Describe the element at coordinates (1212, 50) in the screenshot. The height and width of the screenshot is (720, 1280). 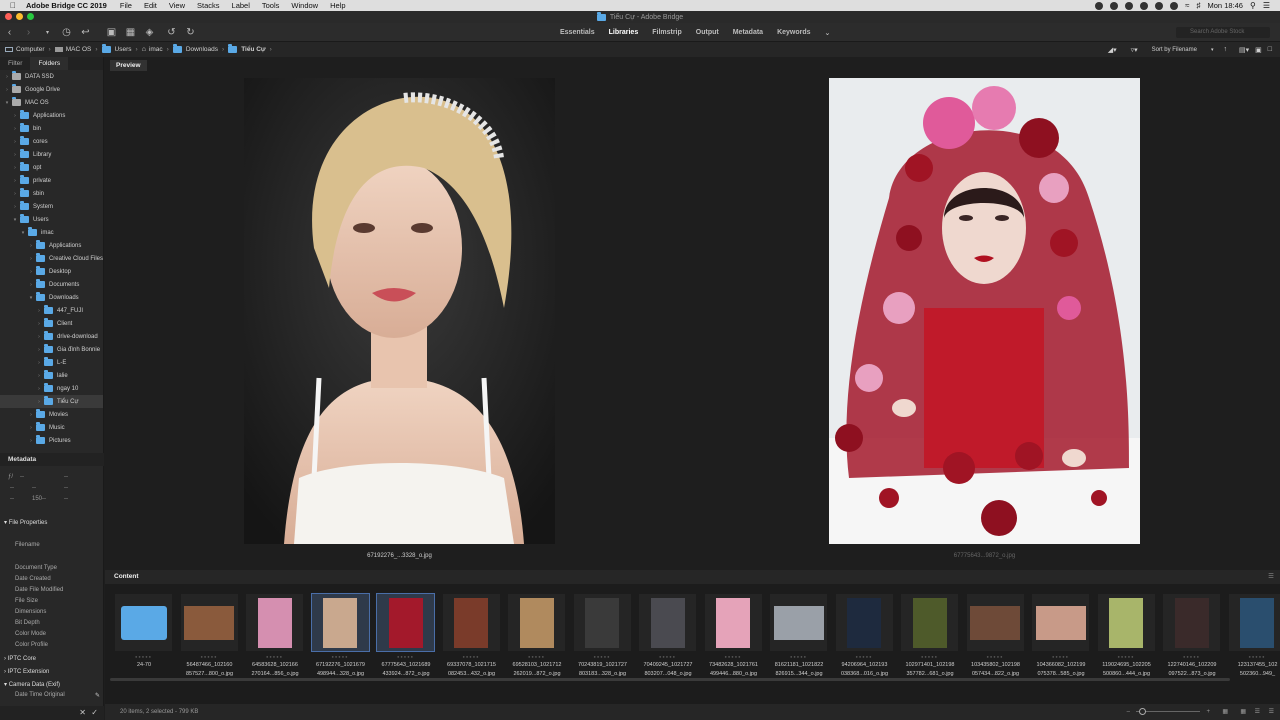
I see `chevron-down-icon: ▾` at that location.